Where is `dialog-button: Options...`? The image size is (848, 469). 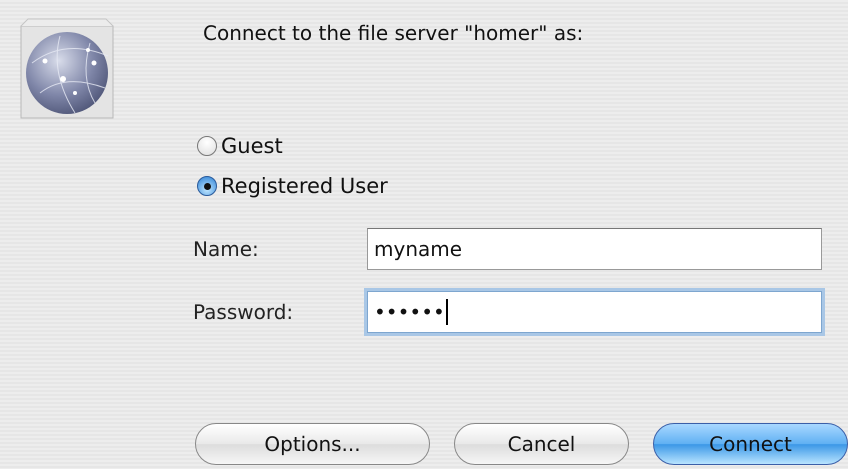
dialog-button: Options... is located at coordinates (312, 444).